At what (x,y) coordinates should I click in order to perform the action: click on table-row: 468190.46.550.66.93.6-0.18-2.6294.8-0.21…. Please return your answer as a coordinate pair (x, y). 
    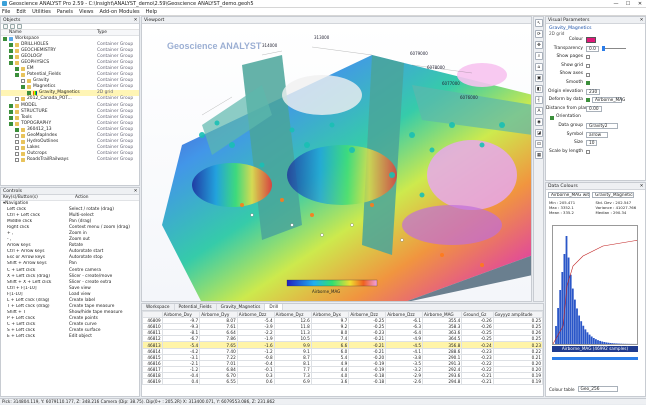
    Looking at the image, I should click on (343, 382).